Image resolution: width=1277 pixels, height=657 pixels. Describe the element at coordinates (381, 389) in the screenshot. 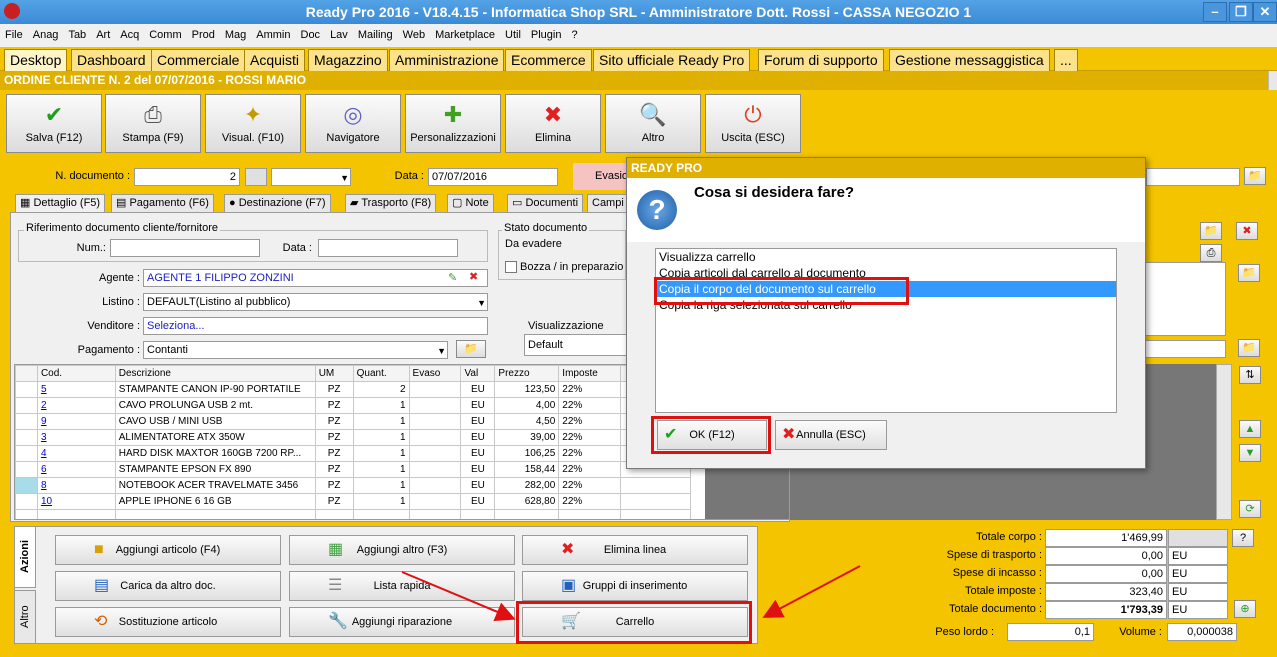

I see `table-cell: 2` at that location.